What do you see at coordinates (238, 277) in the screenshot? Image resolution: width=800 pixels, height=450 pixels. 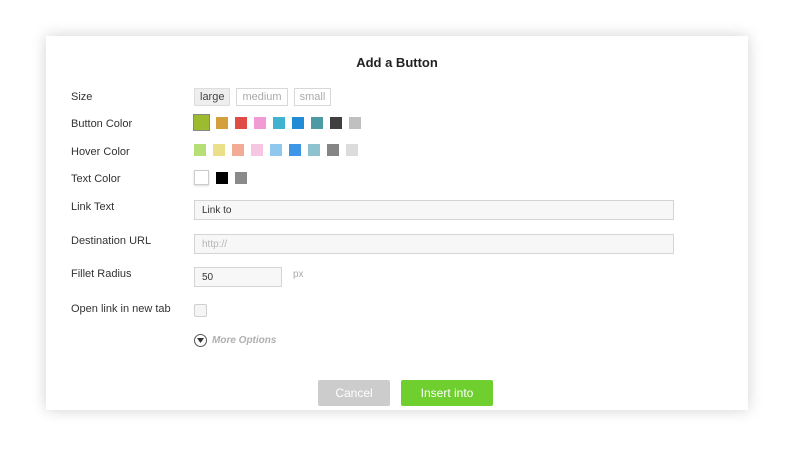 I see `fillet-radius-input: 50` at bounding box center [238, 277].